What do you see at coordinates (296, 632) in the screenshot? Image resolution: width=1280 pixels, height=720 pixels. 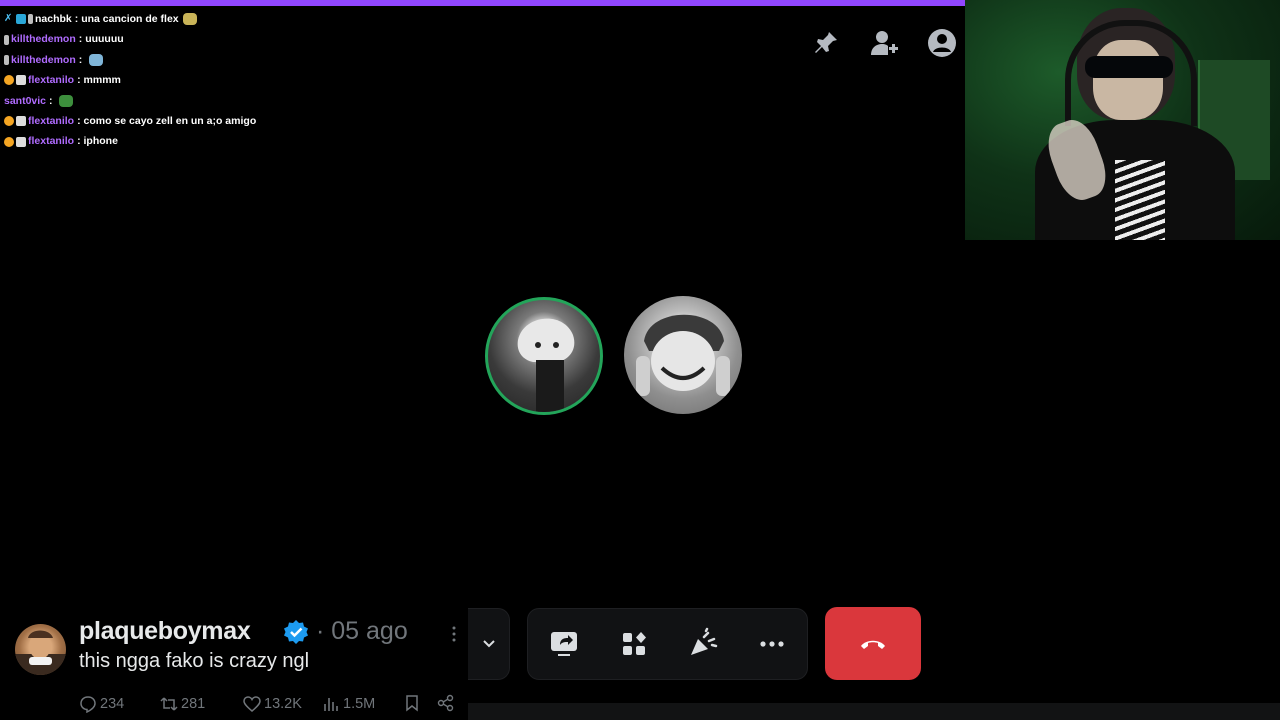 I see `verified-icon` at bounding box center [296, 632].